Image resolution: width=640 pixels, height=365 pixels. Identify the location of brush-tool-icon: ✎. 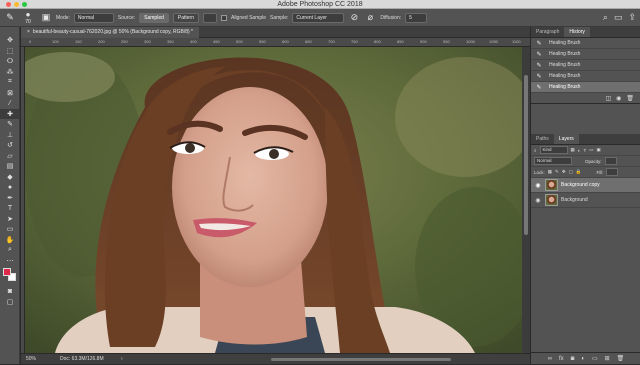
(10, 124).